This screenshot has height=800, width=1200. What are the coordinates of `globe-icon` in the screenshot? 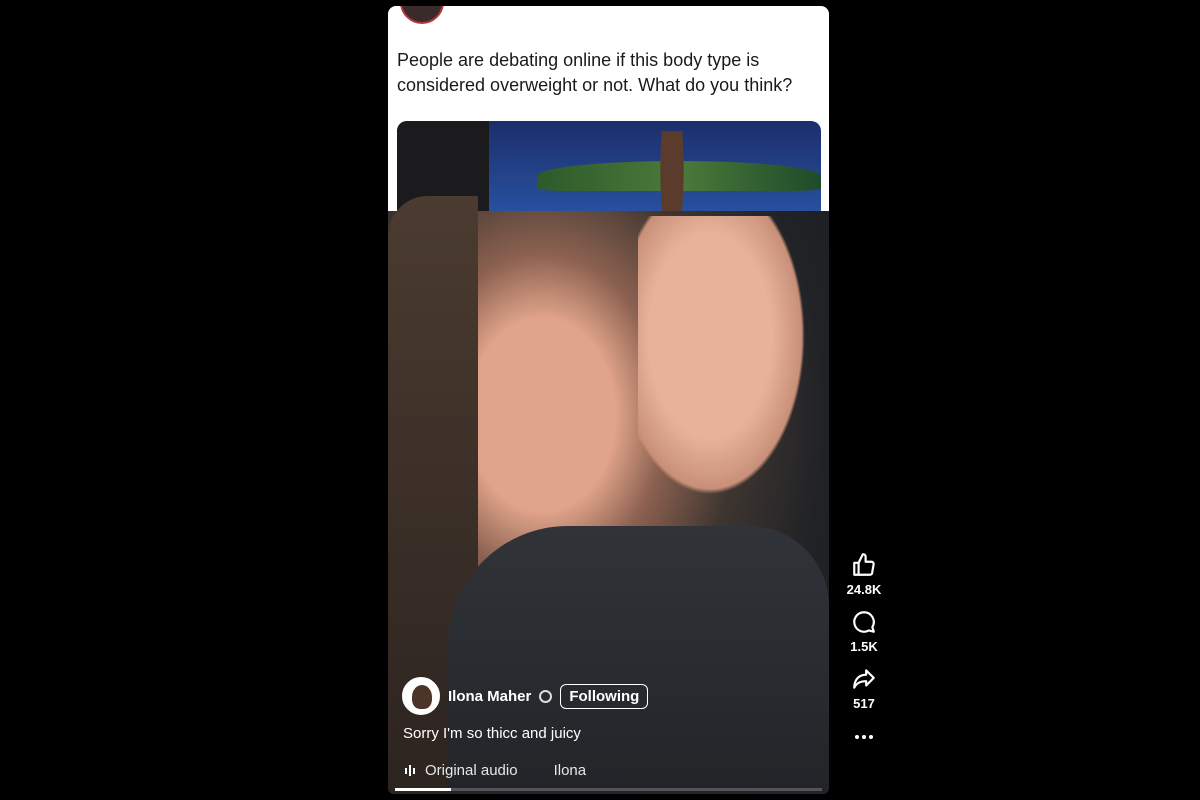 It's located at (546, 696).